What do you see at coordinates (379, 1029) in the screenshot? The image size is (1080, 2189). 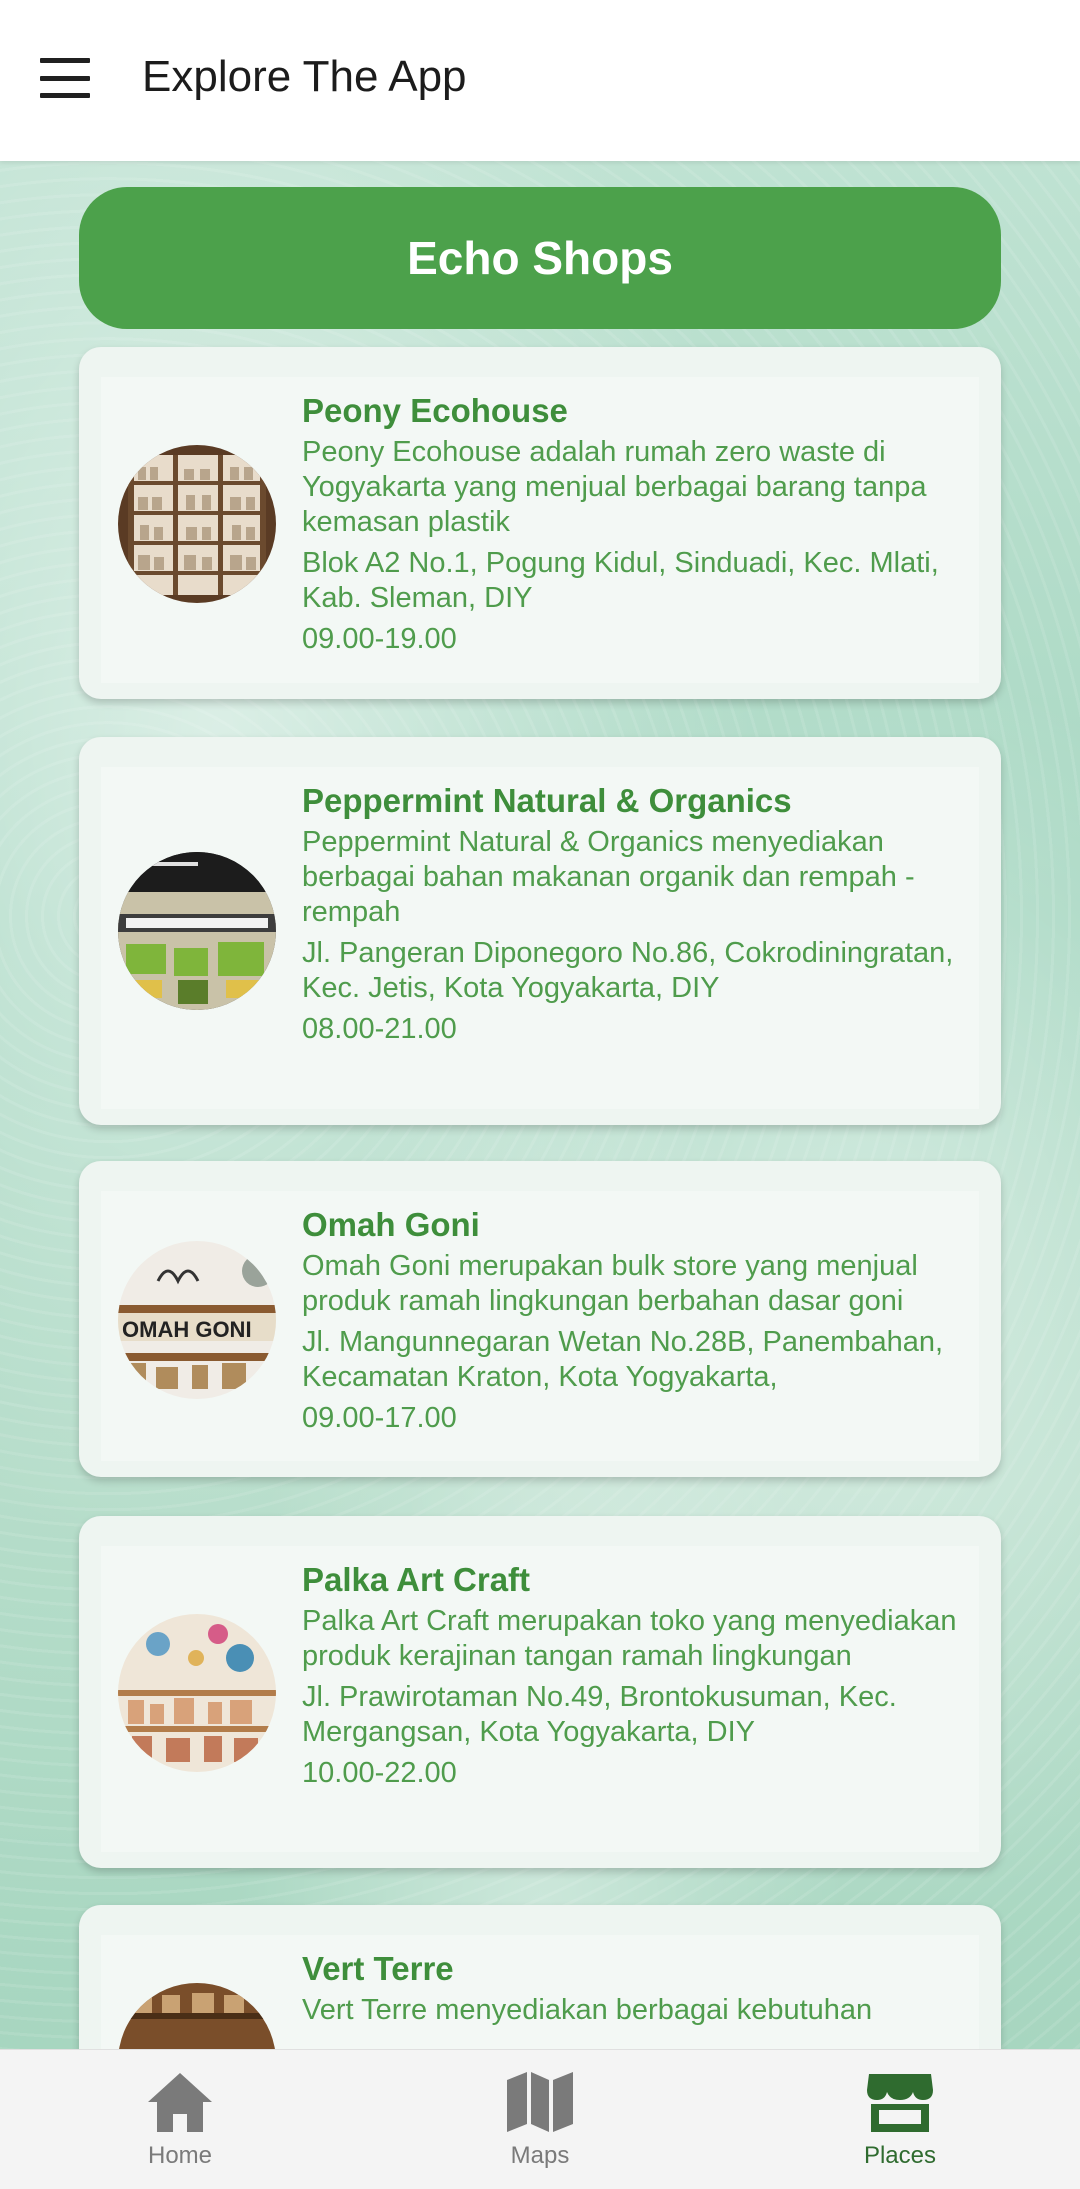 I see `shop-hours: 08.00-21.00` at bounding box center [379, 1029].